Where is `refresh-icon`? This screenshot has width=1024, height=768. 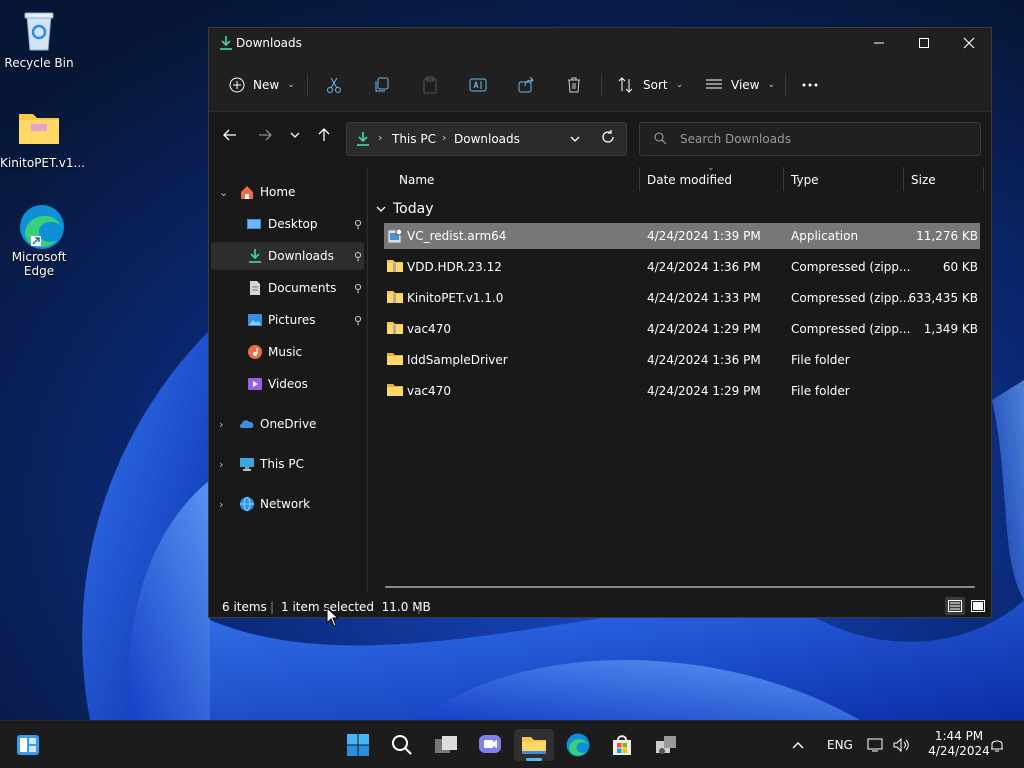 refresh-icon is located at coordinates (608, 136).